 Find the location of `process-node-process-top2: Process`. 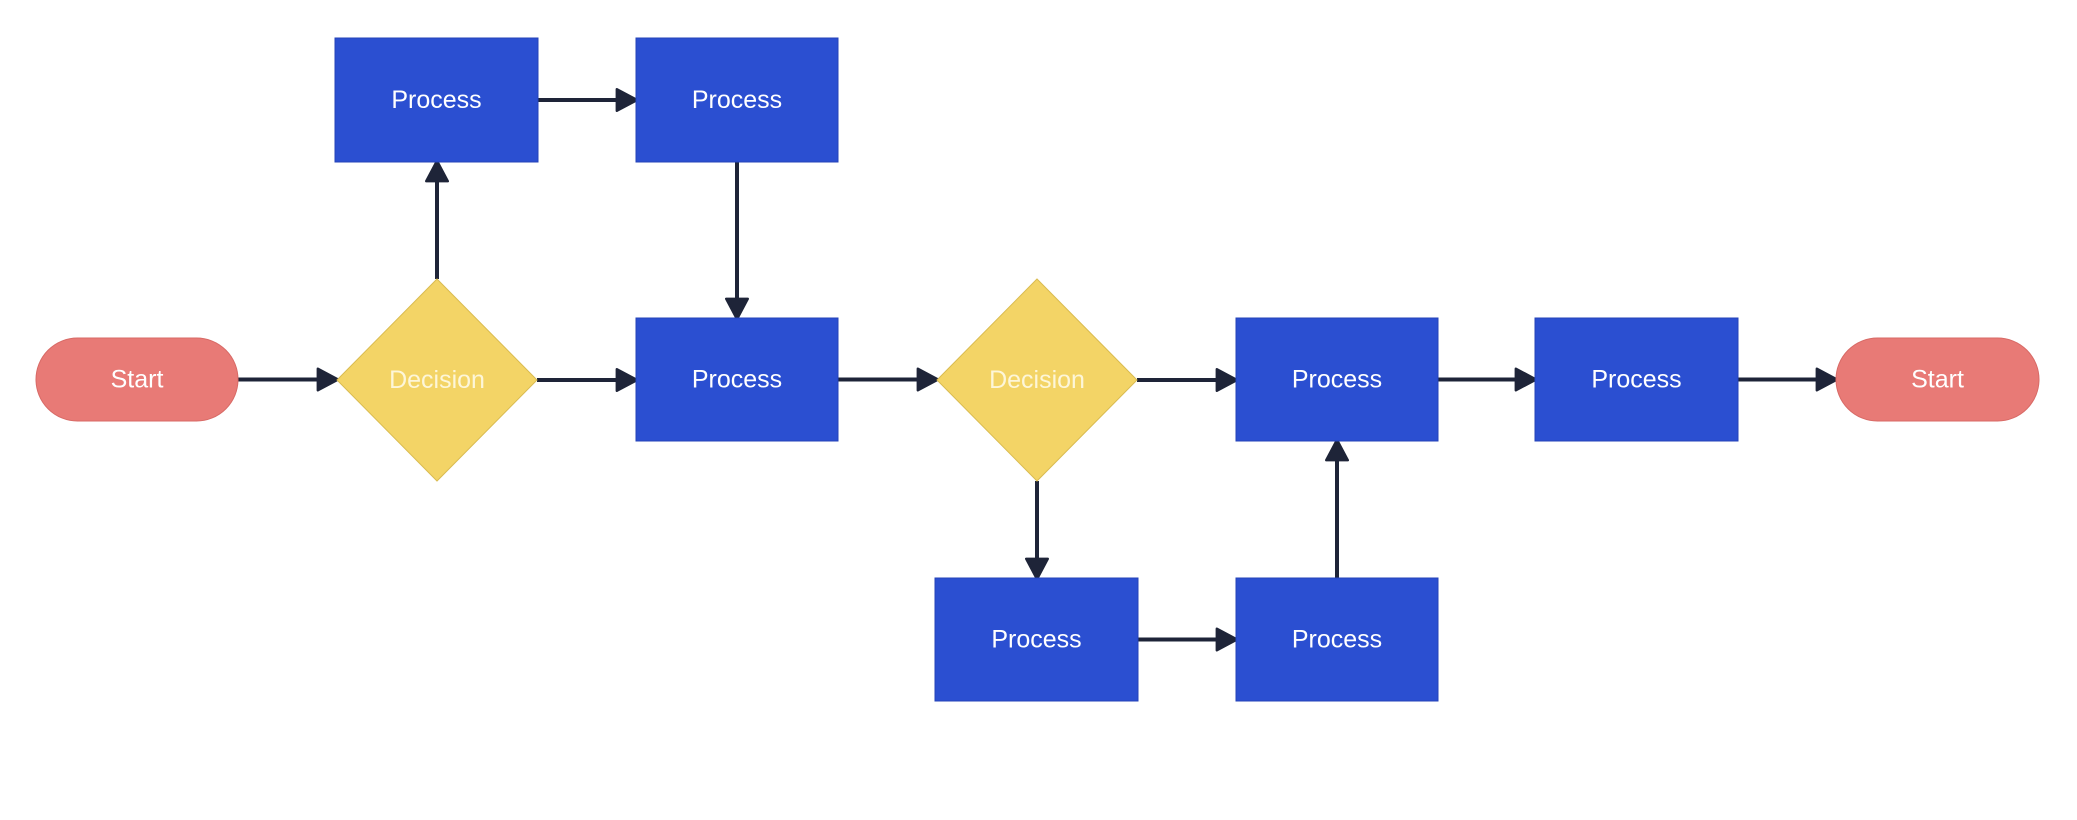

process-node-process-top2: Process is located at coordinates (737, 100).